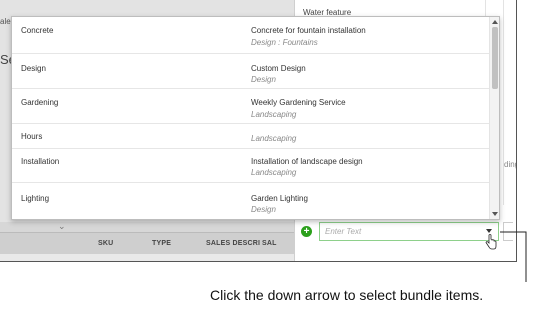  Describe the element at coordinates (298, 102) in the screenshot. I see `item-description: Weekly Gardening Service` at that location.